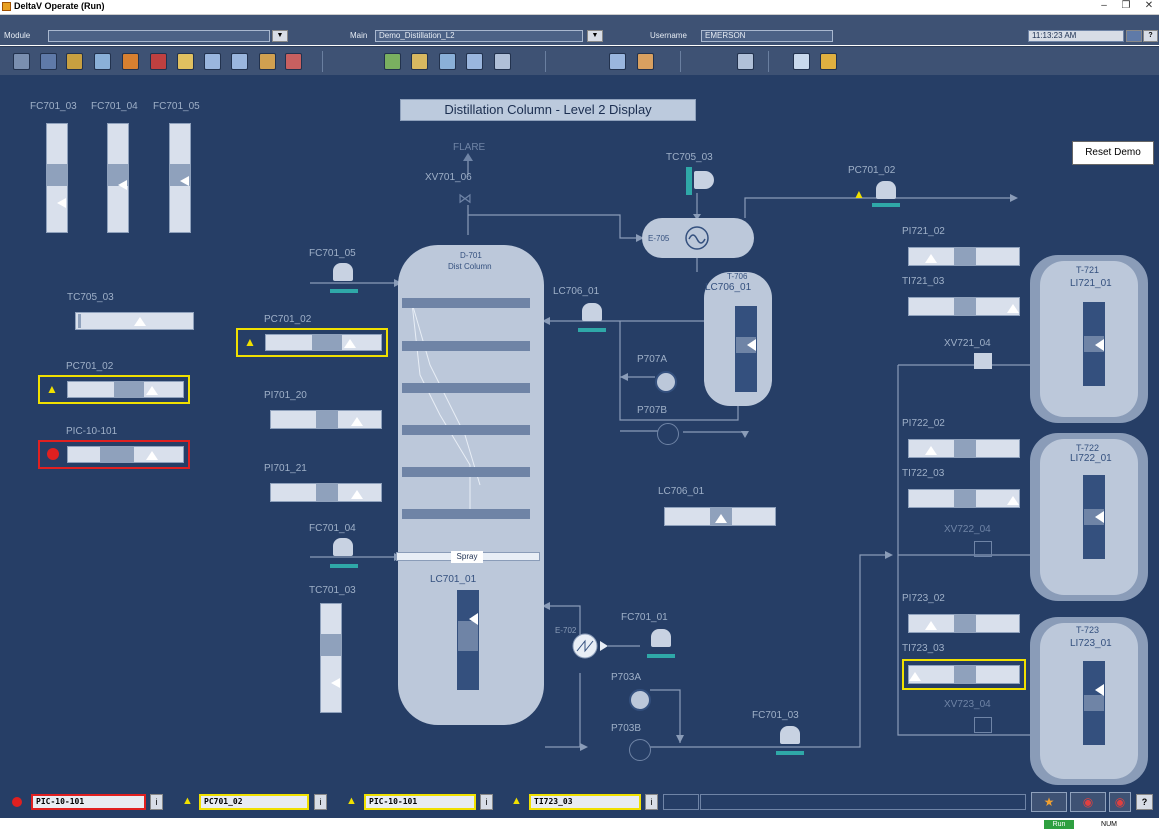 The width and height of the screenshot is (1159, 829). What do you see at coordinates (185, 61) in the screenshot?
I see `toolbar-open-folder-icon` at bounding box center [185, 61].